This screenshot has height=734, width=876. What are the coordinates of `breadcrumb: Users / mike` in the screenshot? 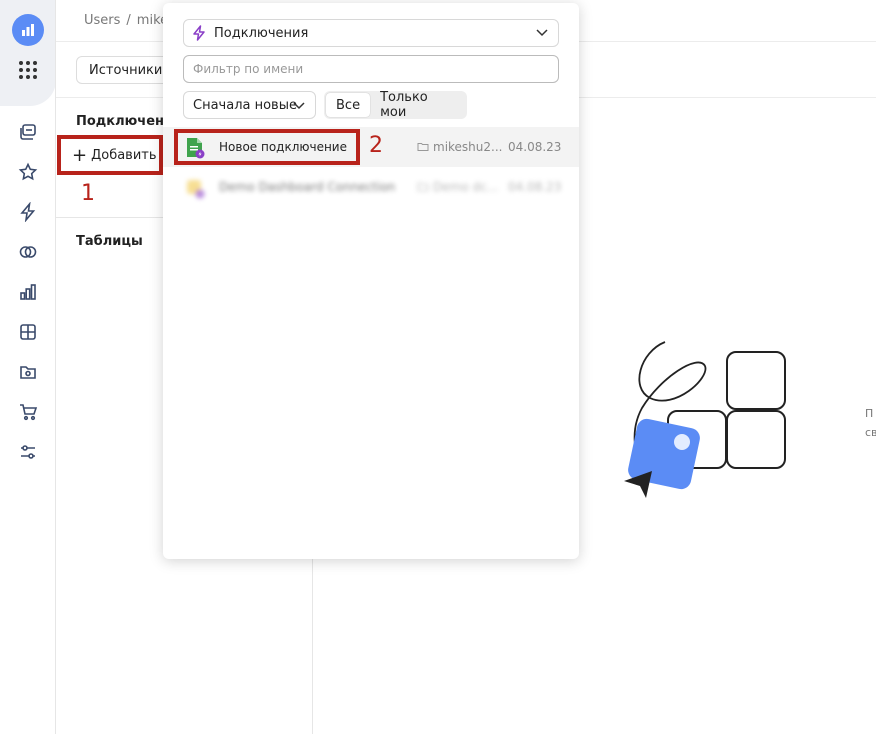 It's located at (126, 20).